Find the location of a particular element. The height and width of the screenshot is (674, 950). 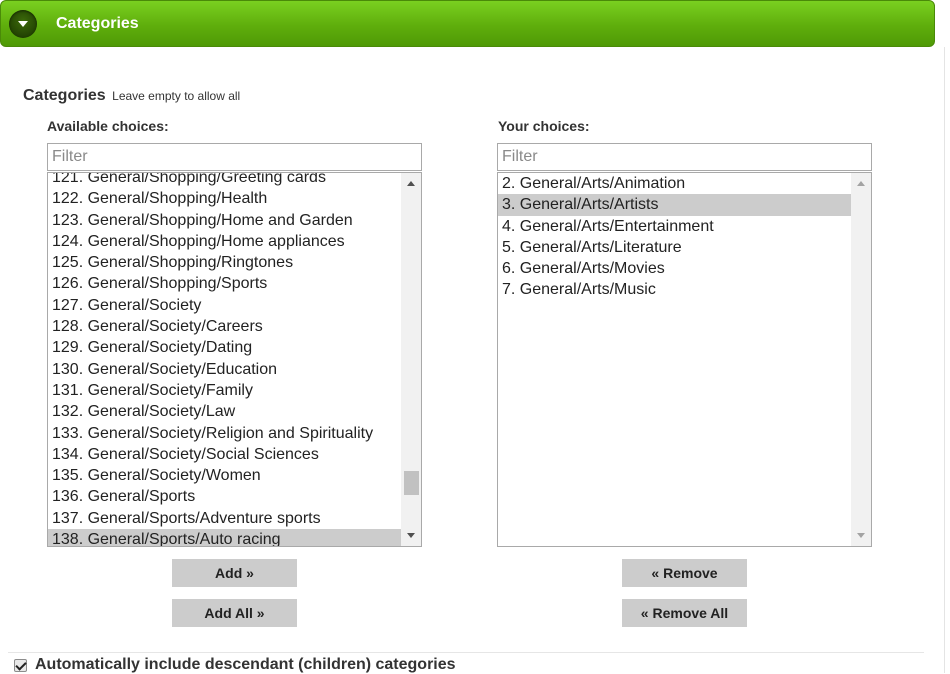

list-option: 136. General/Sports is located at coordinates (224, 496).